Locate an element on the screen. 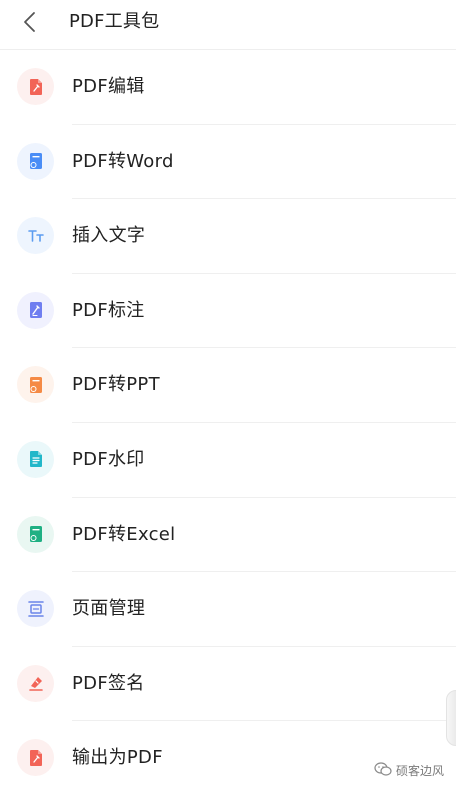 This screenshot has height=793, width=456. source-watermark: 硕客边风 is located at coordinates (409, 770).